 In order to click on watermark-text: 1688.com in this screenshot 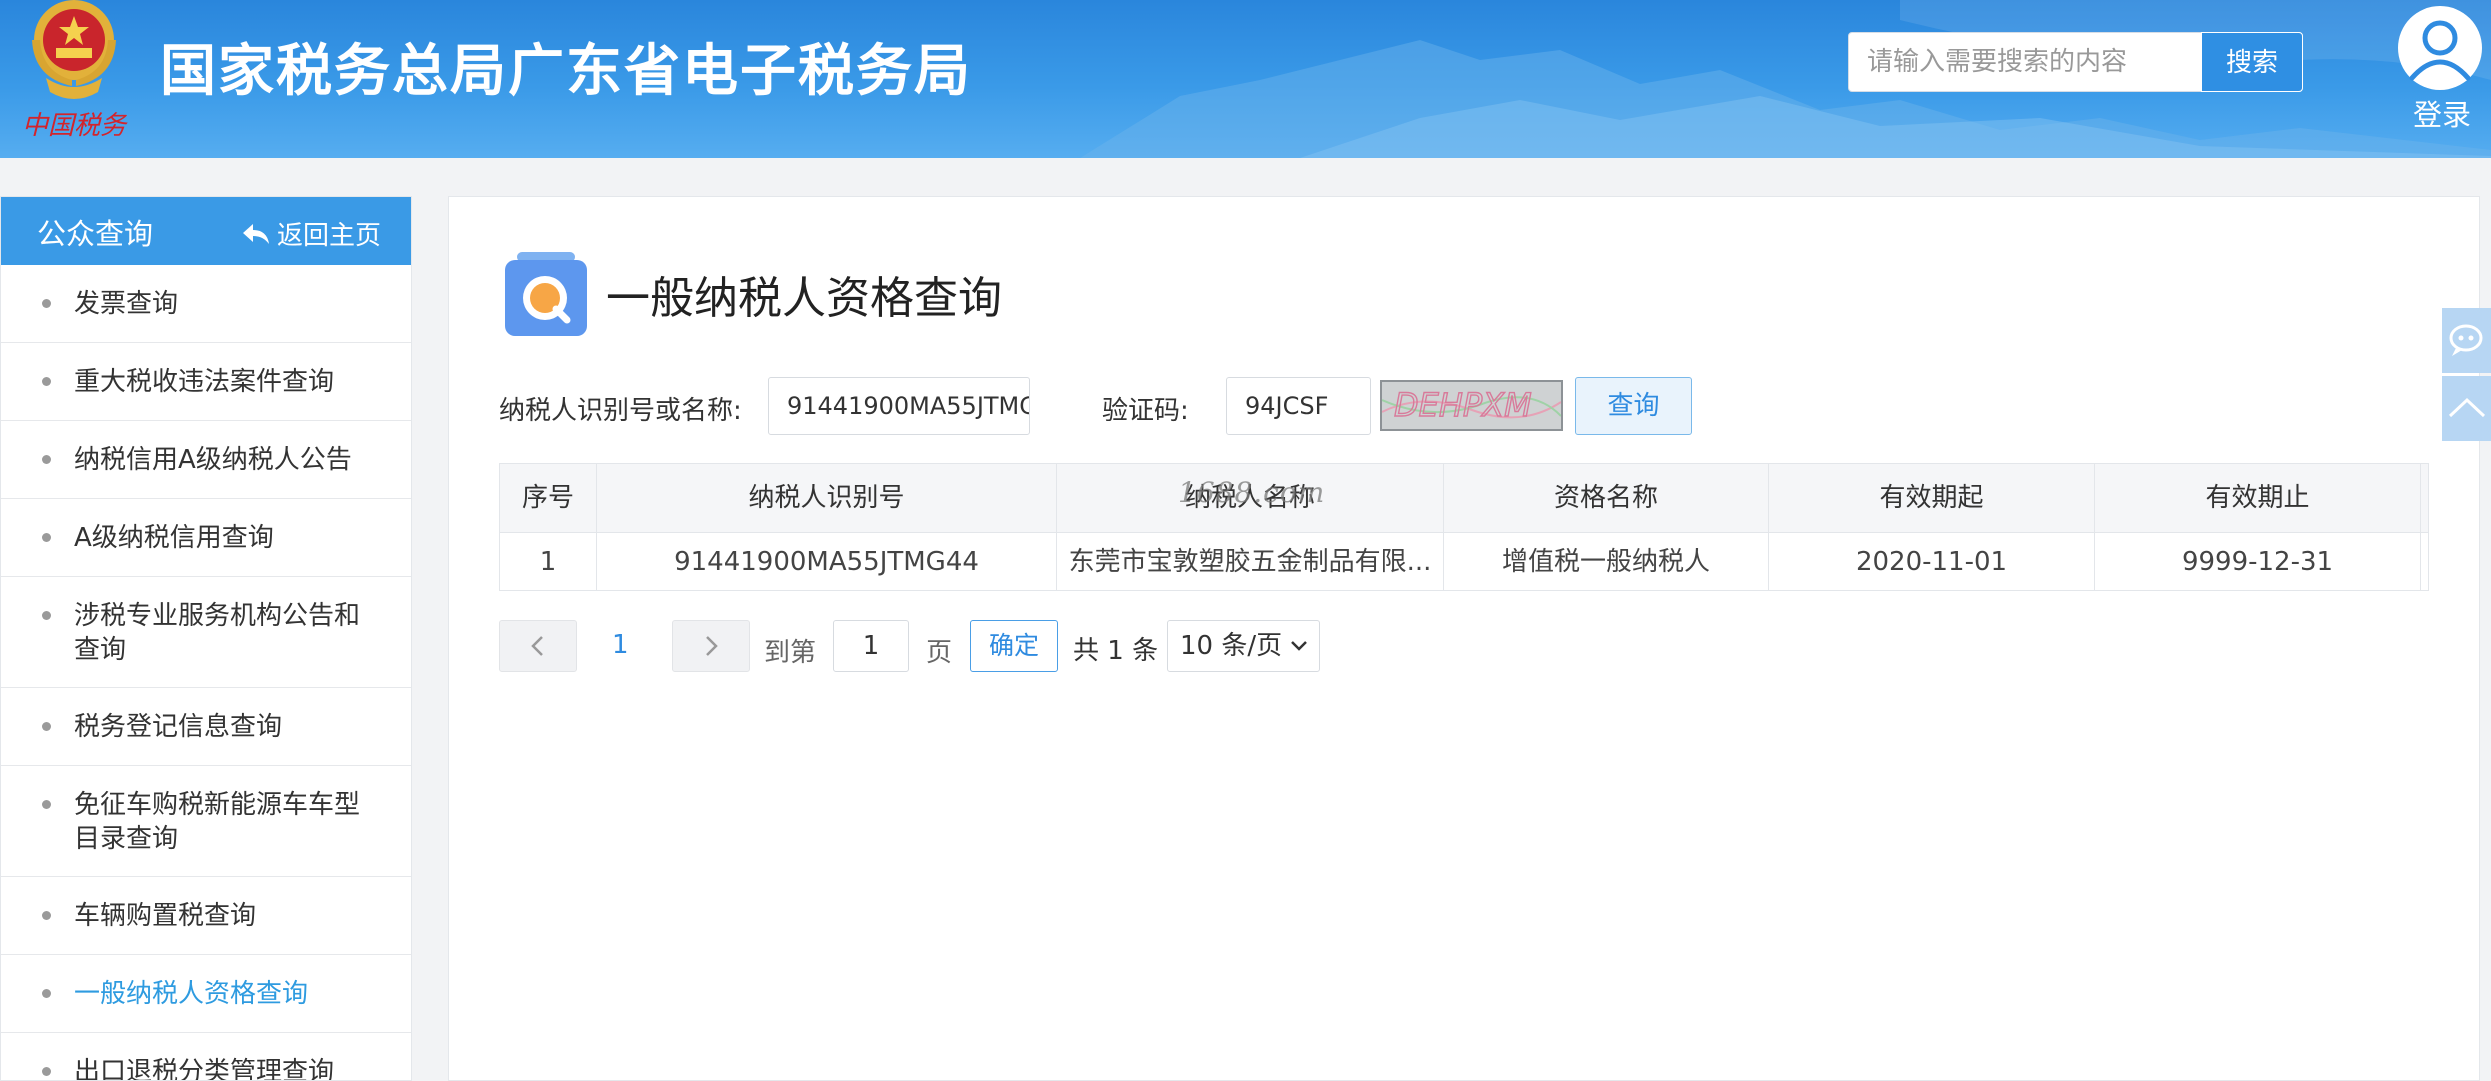, I will do `click(1252, 492)`.